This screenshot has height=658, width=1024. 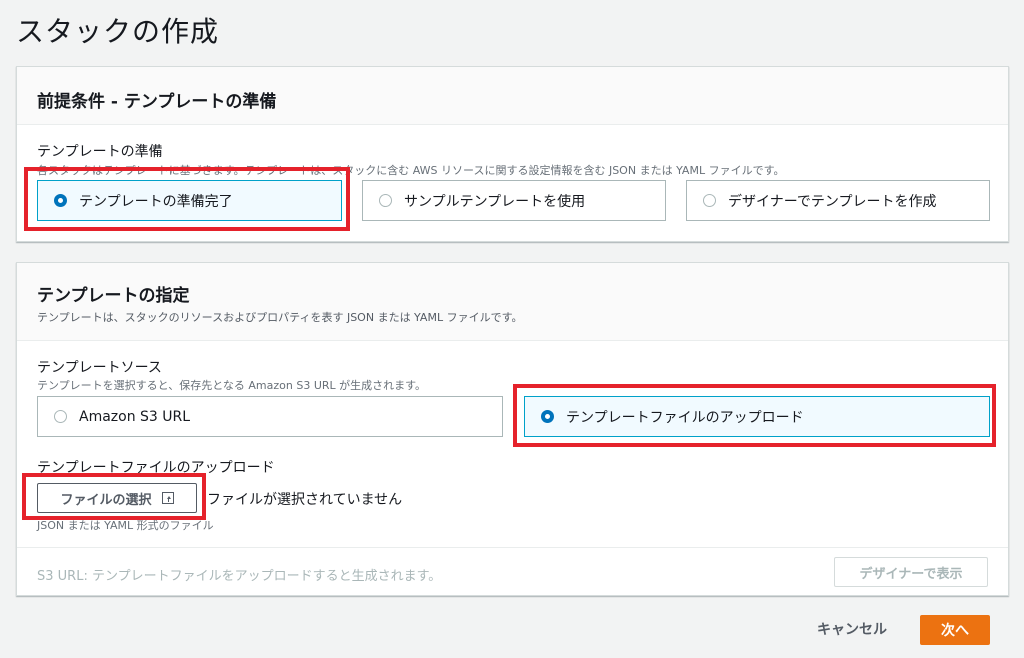 I want to click on upload-icon, so click(x=167, y=498).